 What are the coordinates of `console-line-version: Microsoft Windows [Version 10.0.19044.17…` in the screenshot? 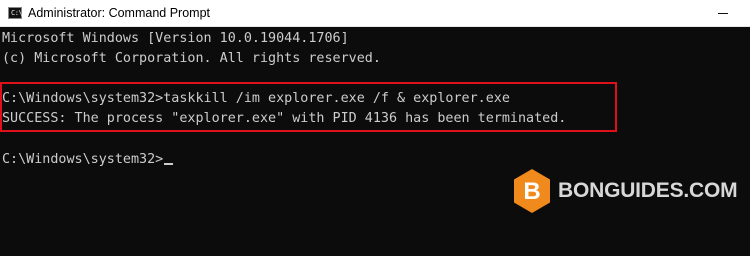 It's located at (175, 38).